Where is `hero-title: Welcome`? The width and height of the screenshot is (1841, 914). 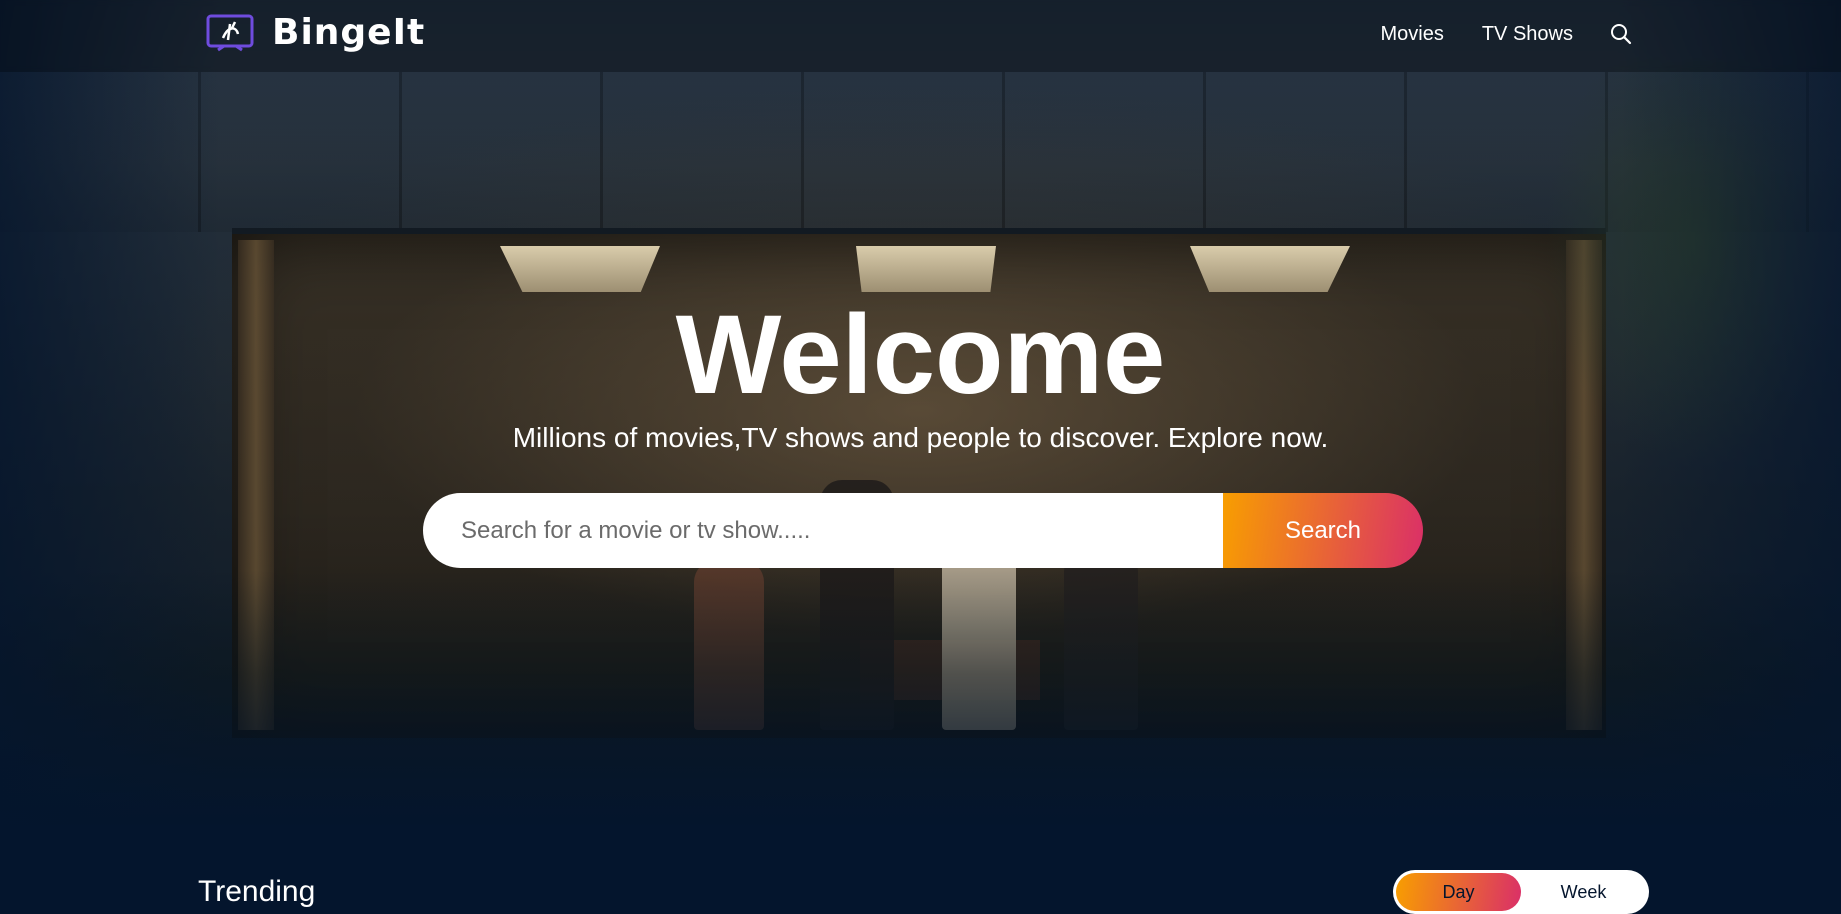 hero-title: Welcome is located at coordinates (920, 354).